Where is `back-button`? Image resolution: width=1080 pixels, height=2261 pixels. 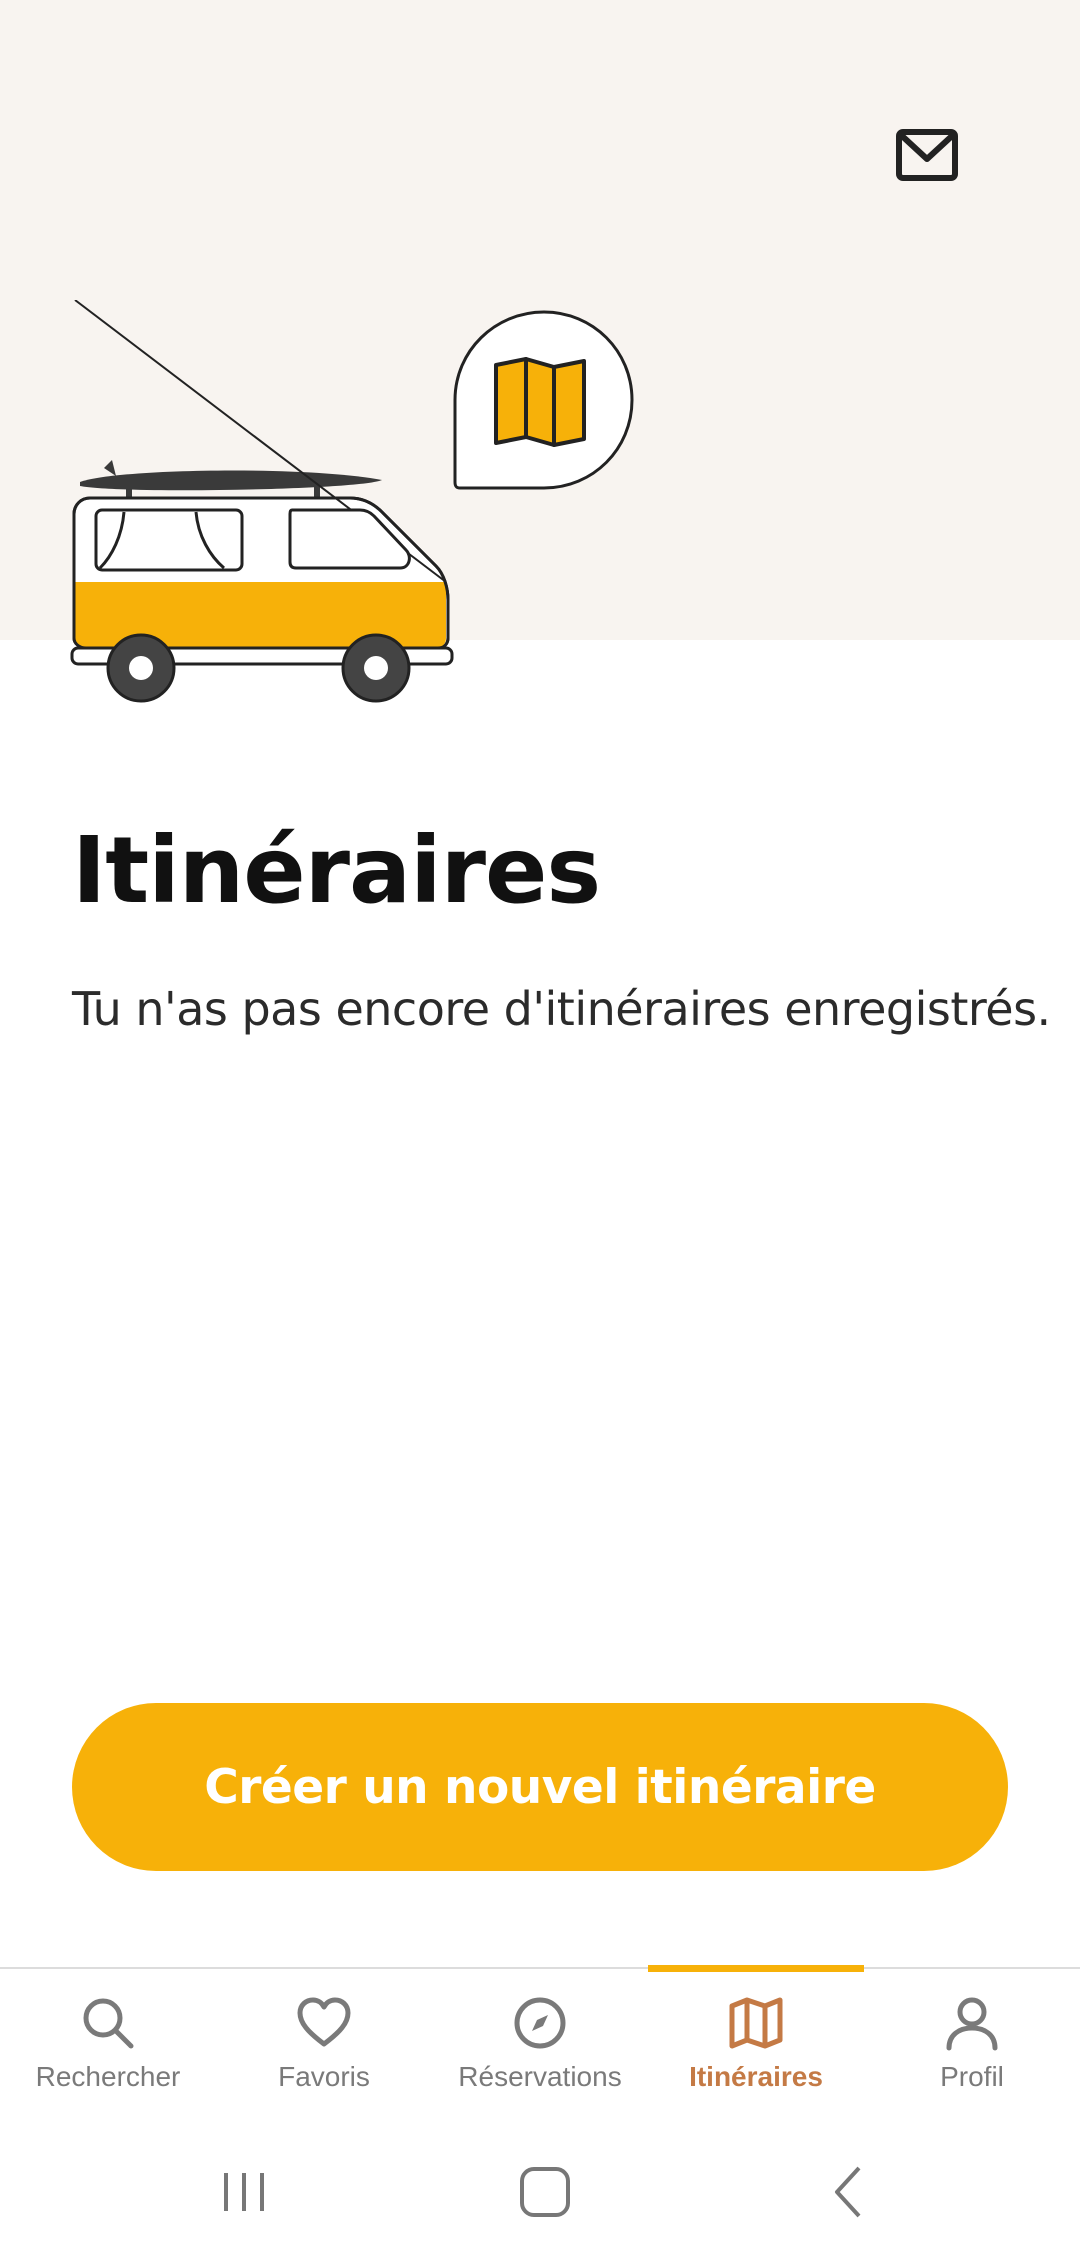 back-button is located at coordinates (850, 2192).